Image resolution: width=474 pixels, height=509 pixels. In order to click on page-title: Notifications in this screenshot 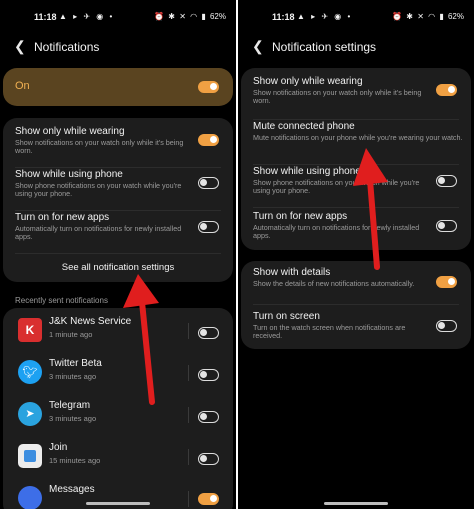, I will do `click(67, 47)`.